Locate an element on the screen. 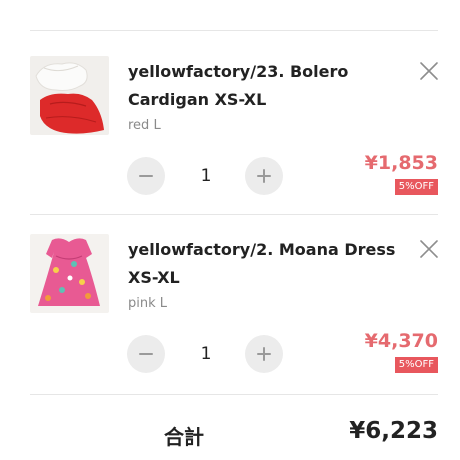 Image resolution: width=460 pixels, height=460 pixels. item-price: ¥4,370 is located at coordinates (401, 341).